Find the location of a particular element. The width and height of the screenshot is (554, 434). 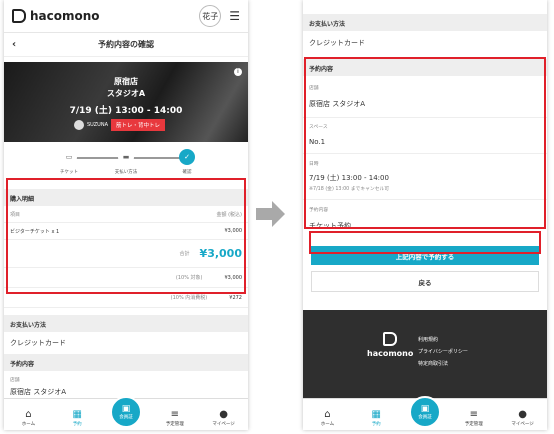

tax-label: (10% 内消費税) is located at coordinates (189, 298).